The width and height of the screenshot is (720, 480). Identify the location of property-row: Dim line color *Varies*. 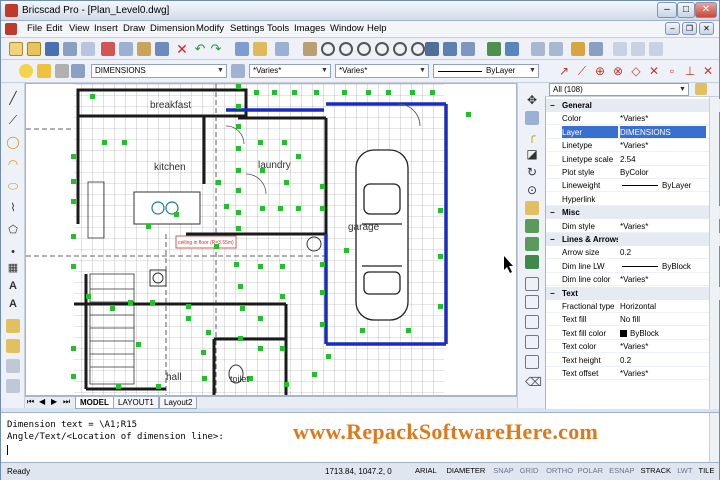
(633, 280).